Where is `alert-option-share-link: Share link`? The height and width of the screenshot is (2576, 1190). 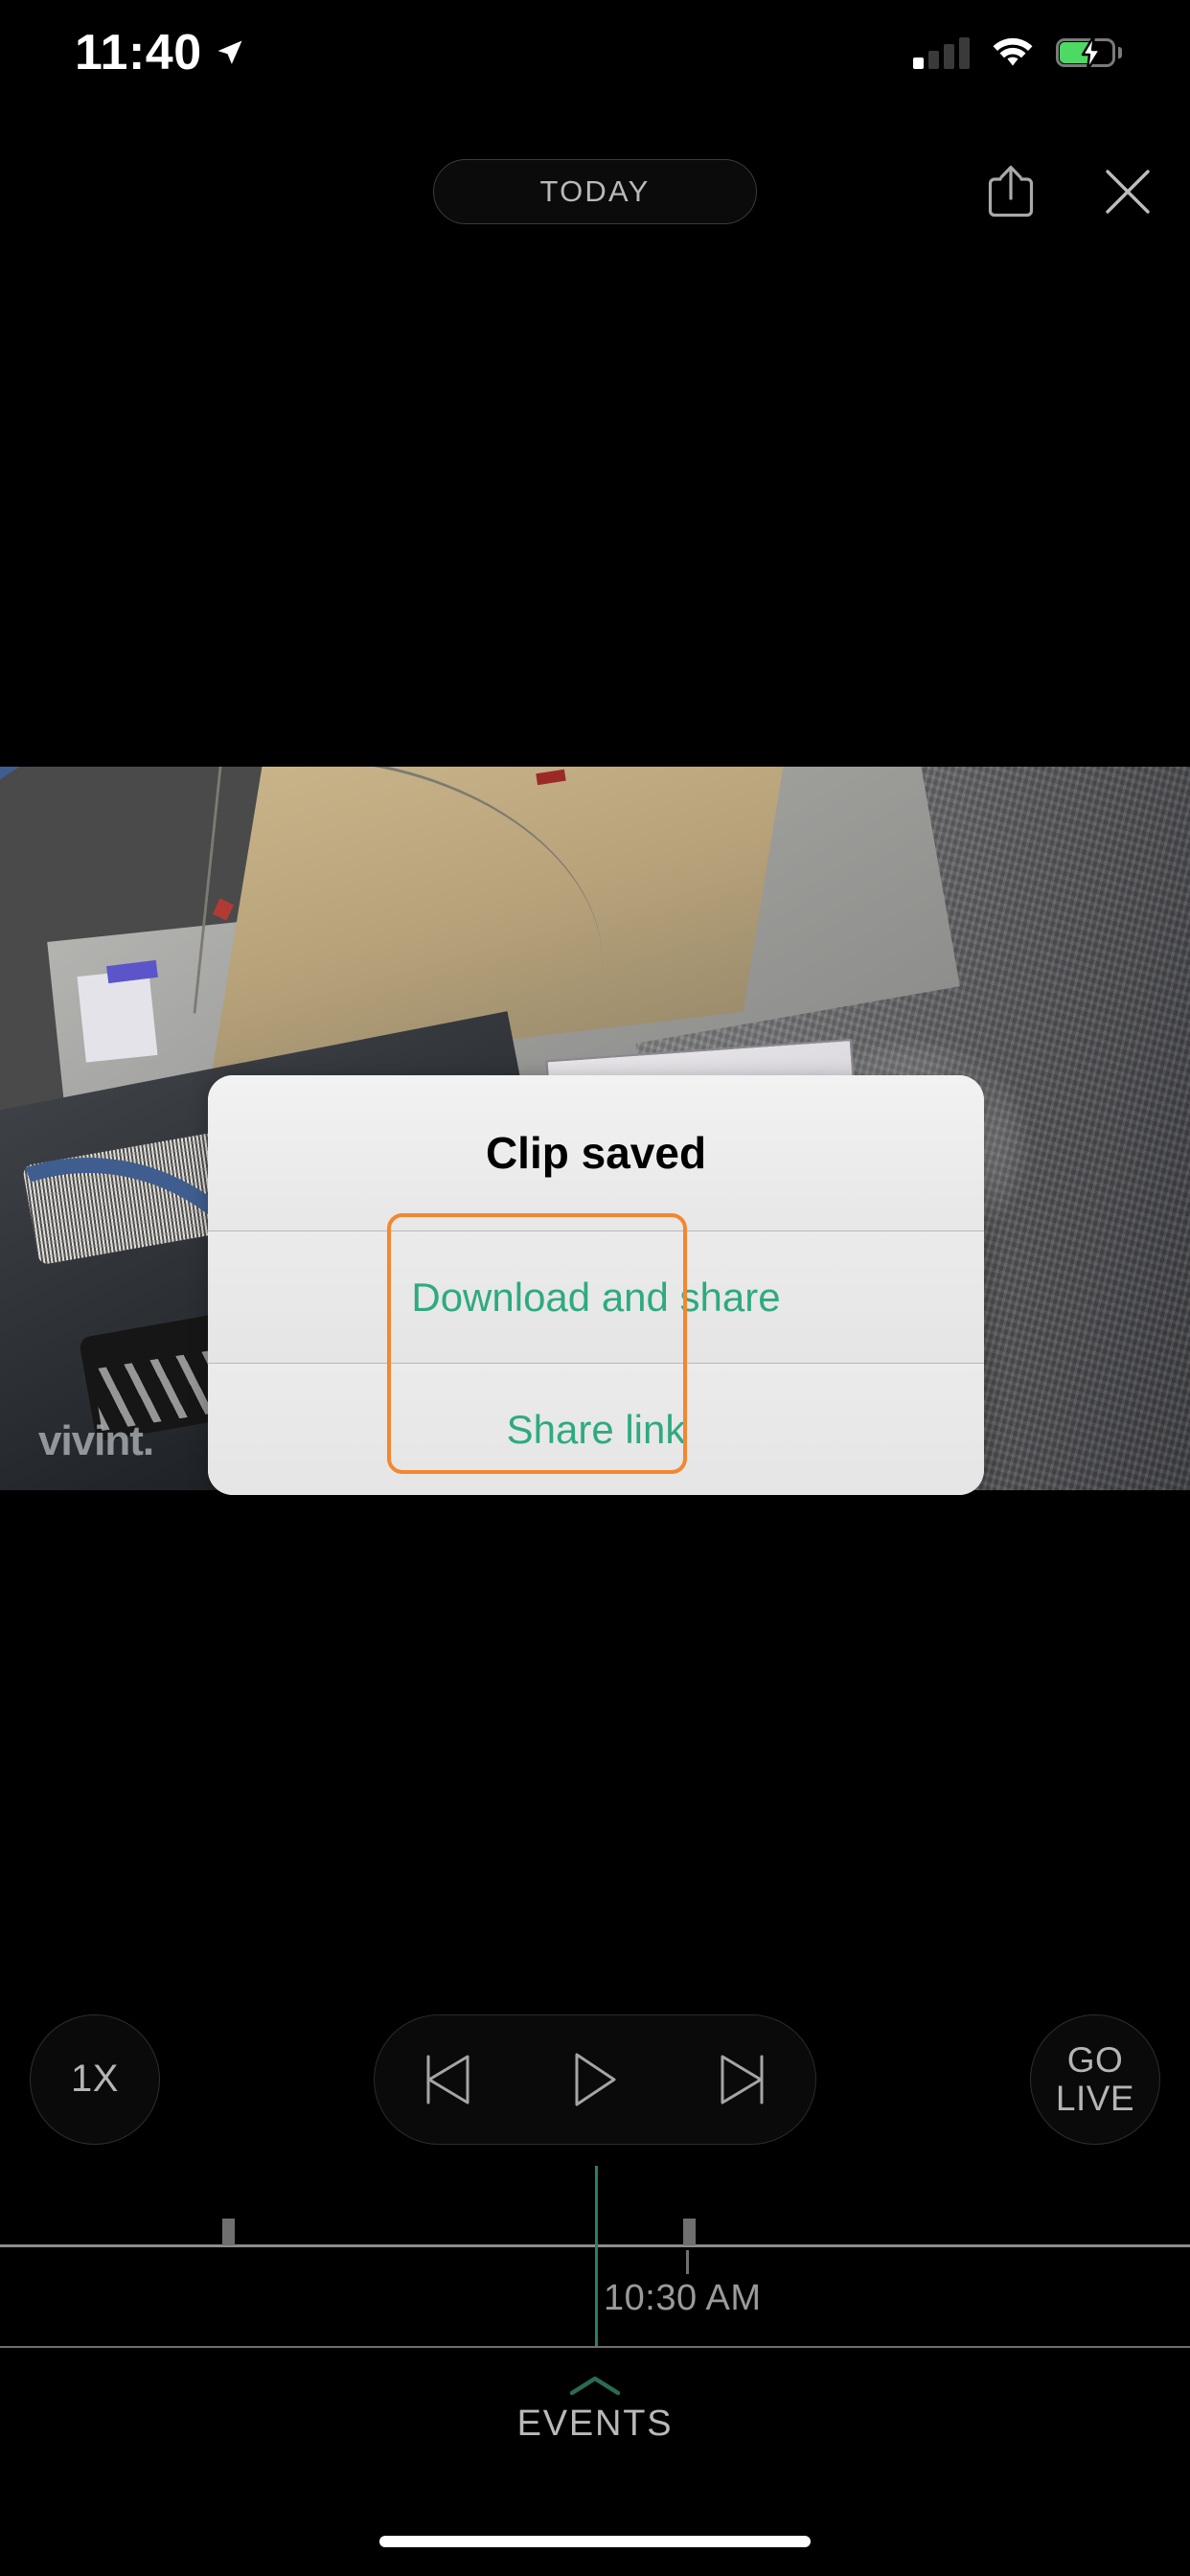 alert-option-share-link: Share link is located at coordinates (596, 1429).